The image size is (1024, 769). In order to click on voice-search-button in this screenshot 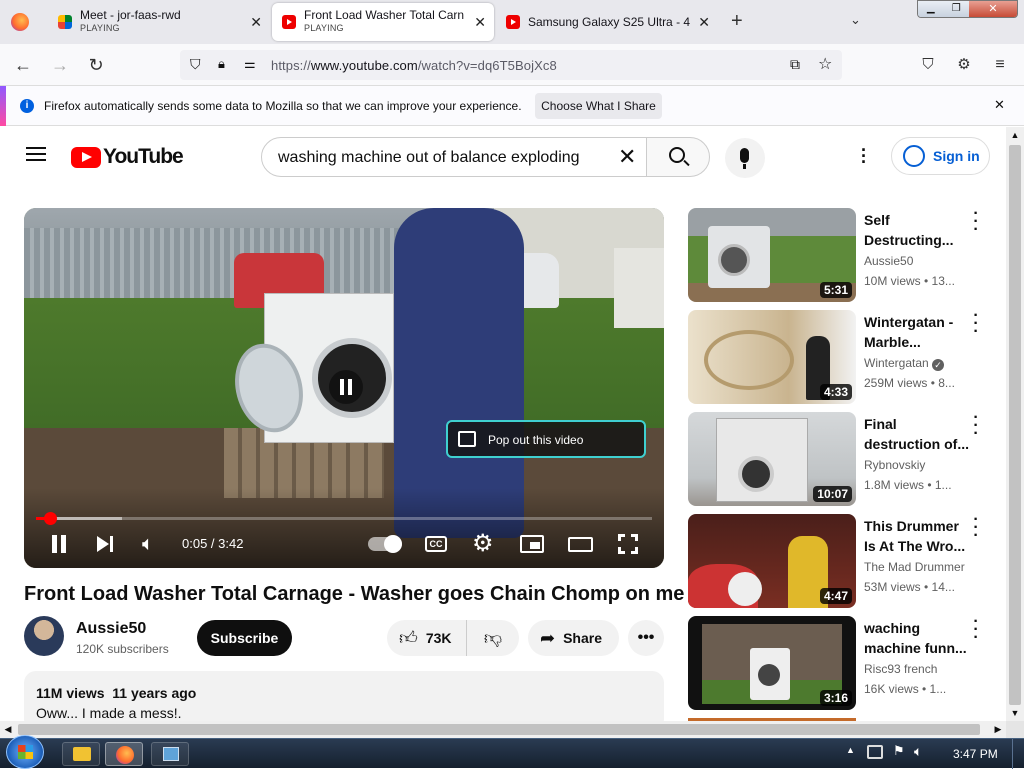, I will do `click(745, 158)`.